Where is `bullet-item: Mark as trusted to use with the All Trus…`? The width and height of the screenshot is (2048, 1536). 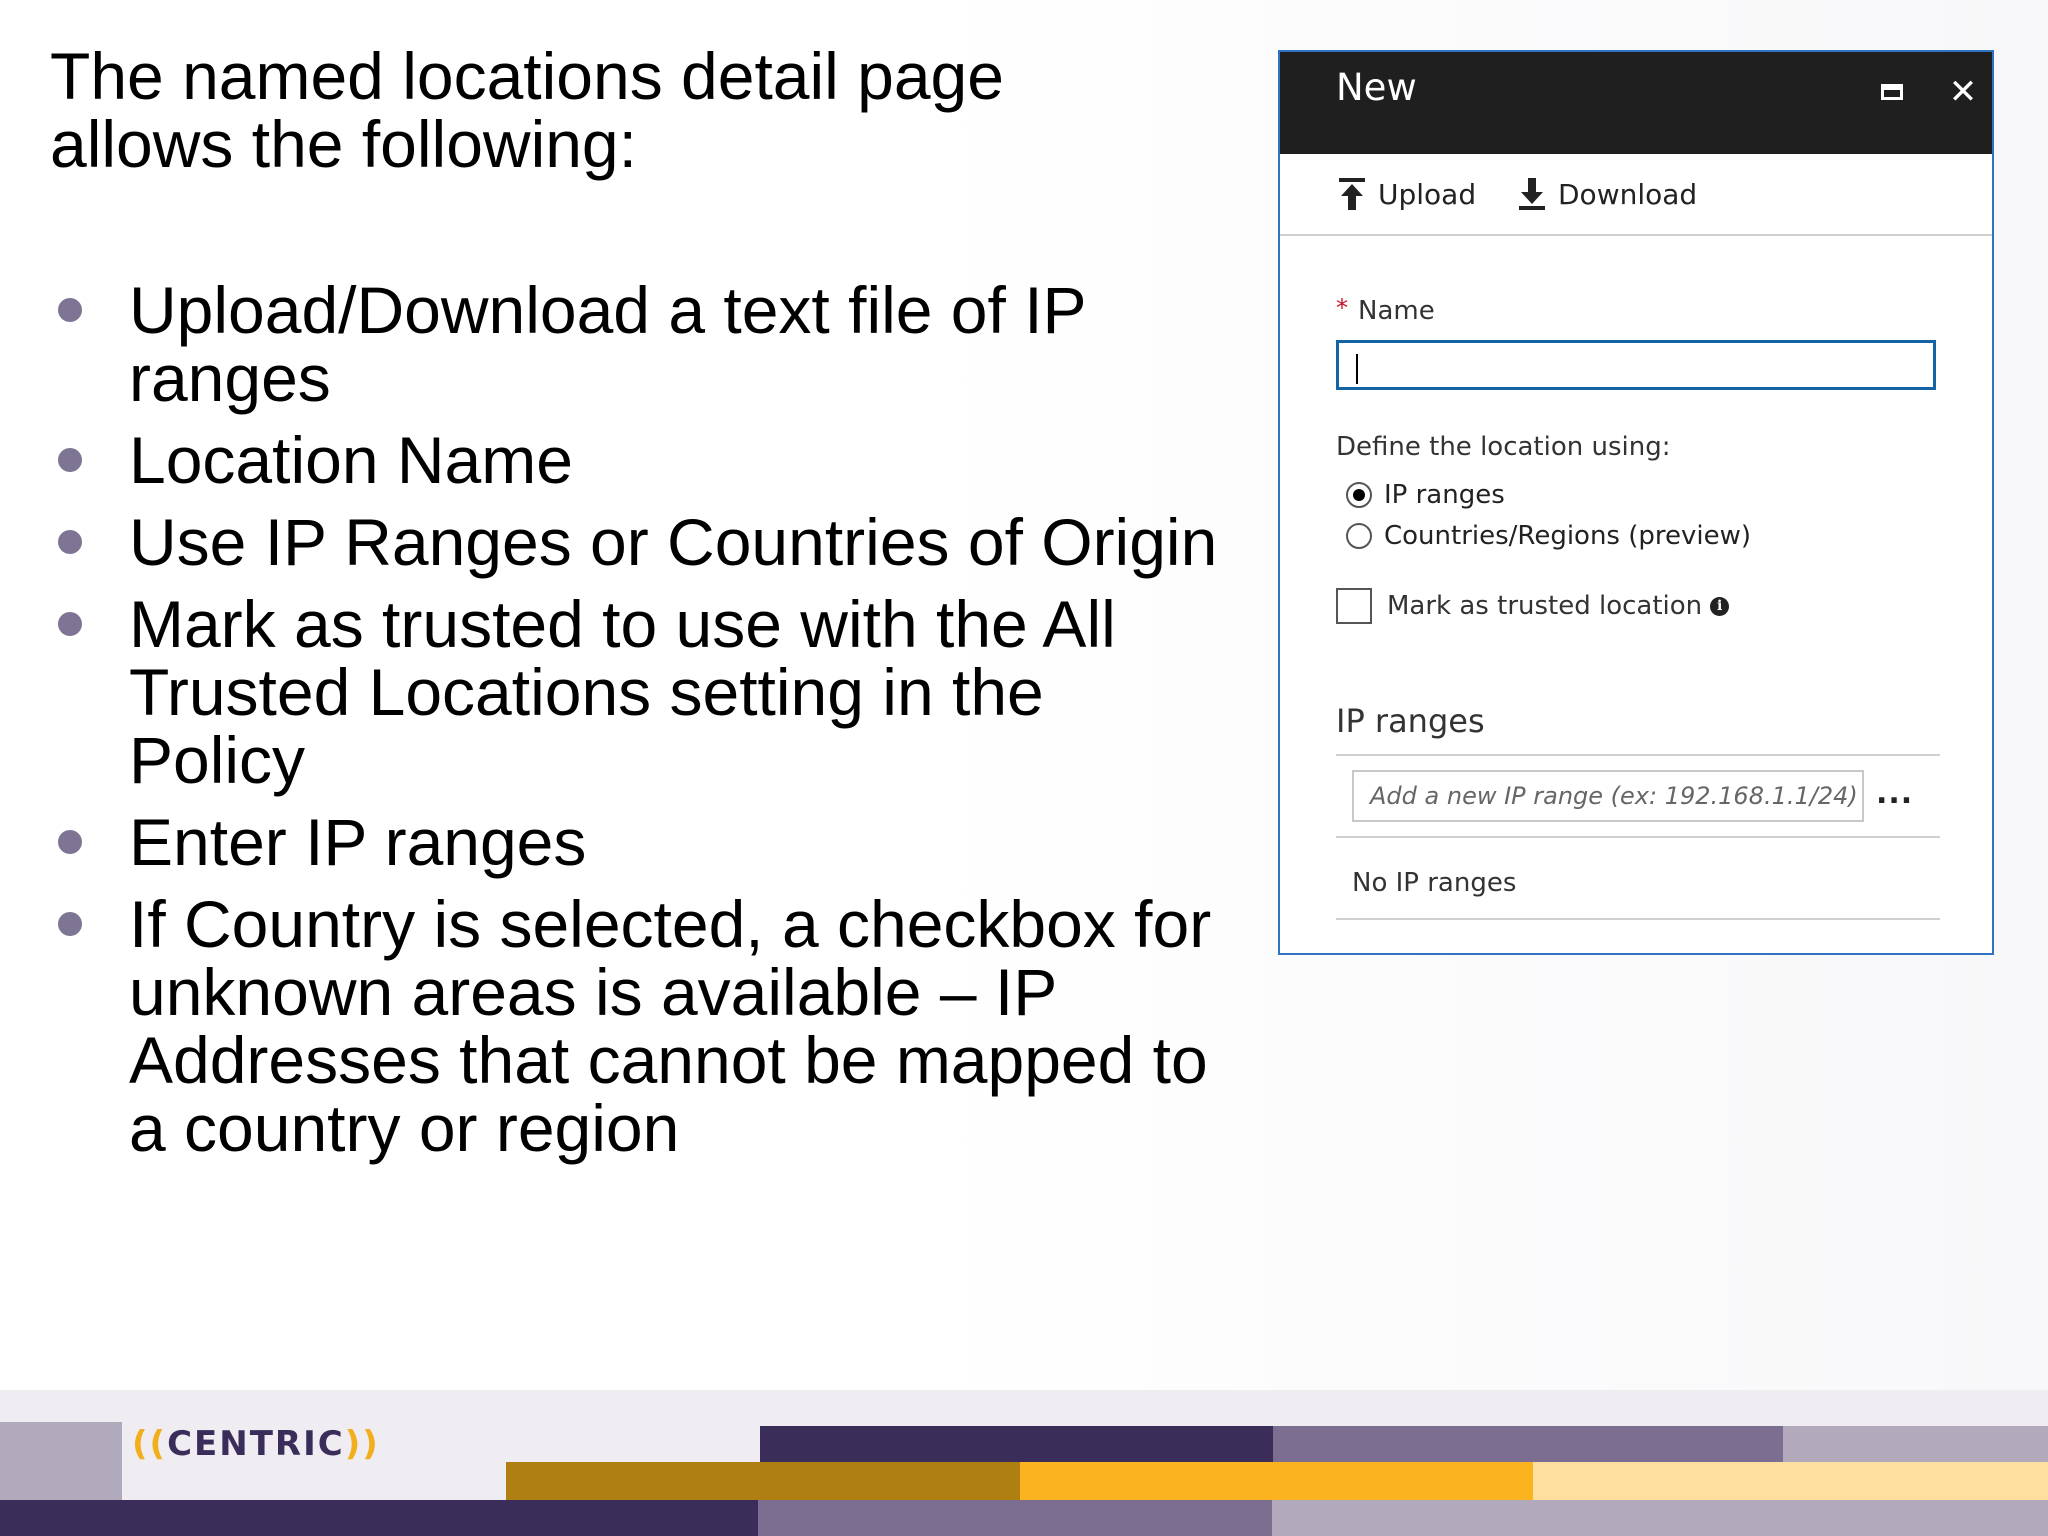
bullet-item: Mark as trusted to use with the All Trus… is located at coordinates (640, 692).